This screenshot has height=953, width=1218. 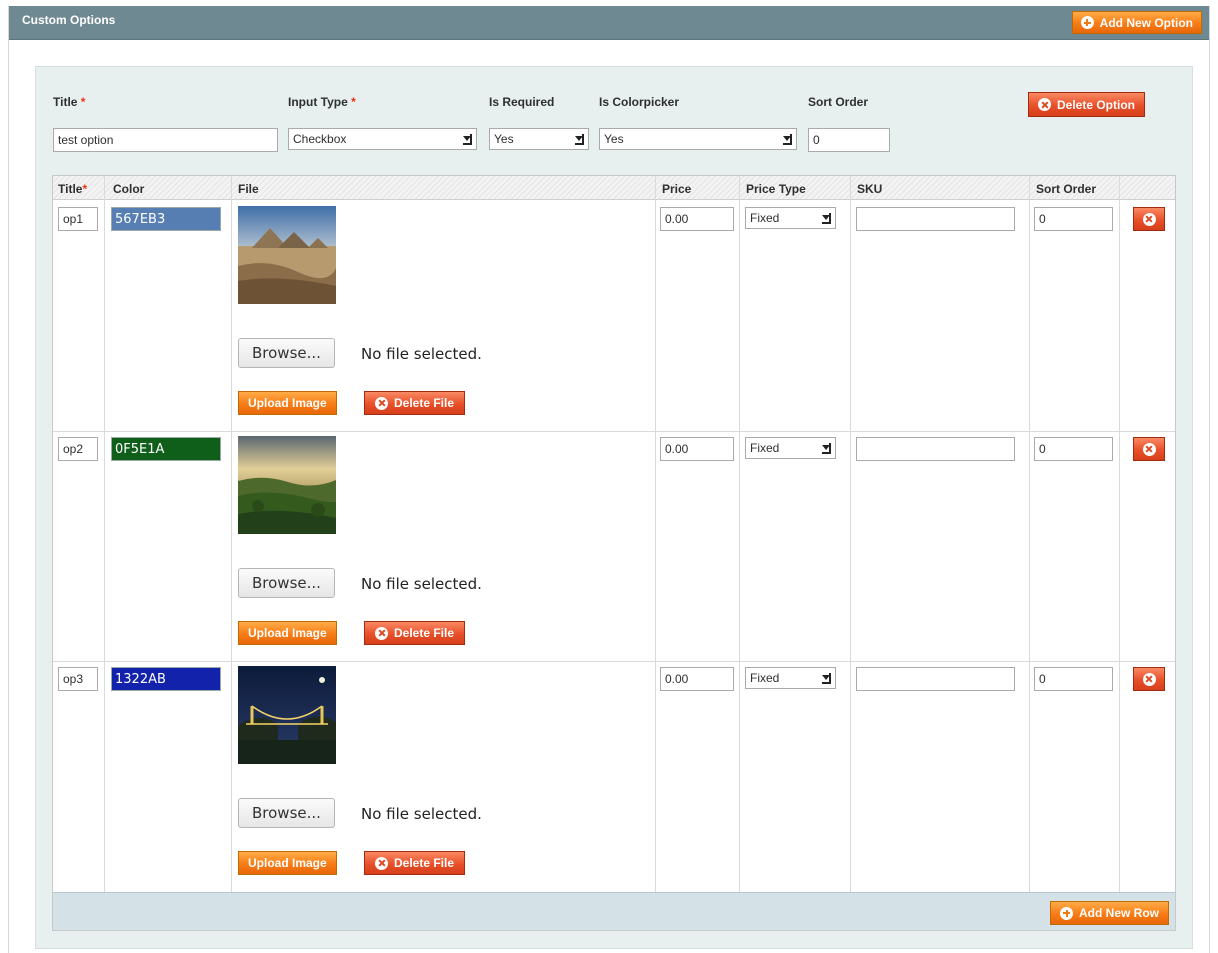 I want to click on th-title: Title*, so click(x=73, y=189).